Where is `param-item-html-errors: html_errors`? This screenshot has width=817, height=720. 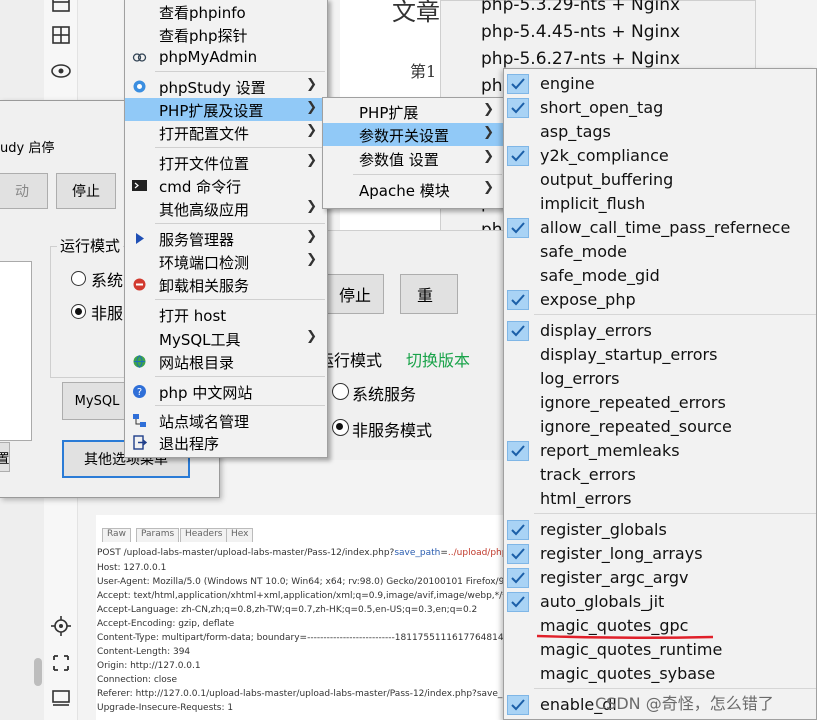 param-item-html-errors: html_errors is located at coordinates (660, 499).